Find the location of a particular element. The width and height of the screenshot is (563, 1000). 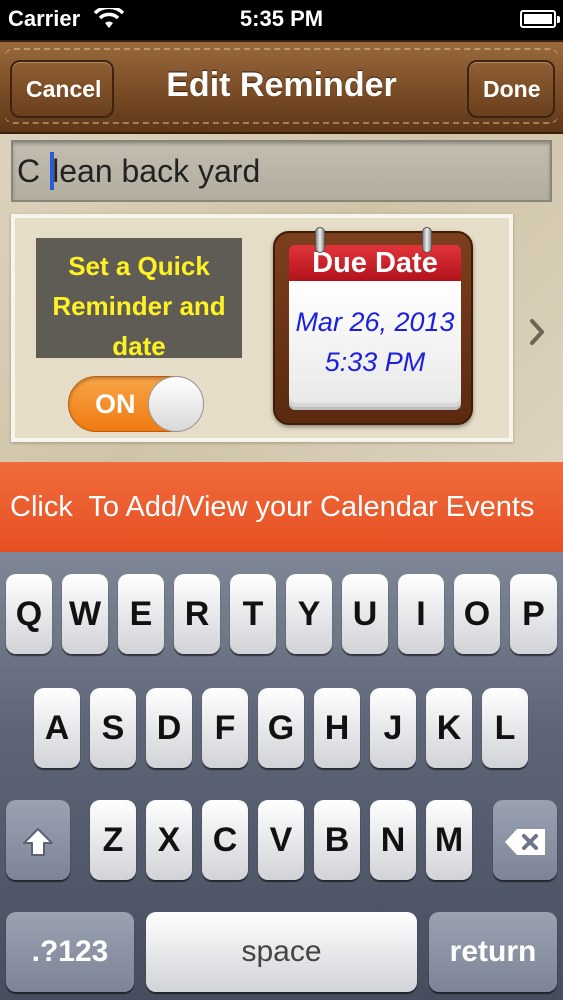

key-j: J is located at coordinates (393, 728).